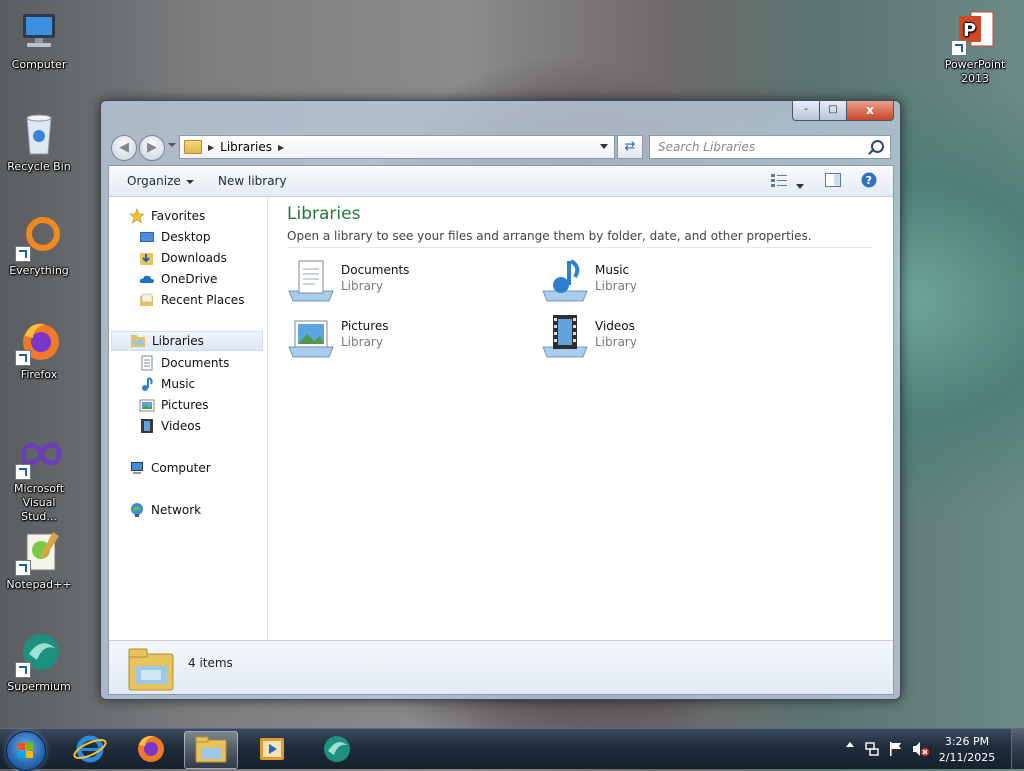  I want to click on taskbar-supermium, so click(336, 749).